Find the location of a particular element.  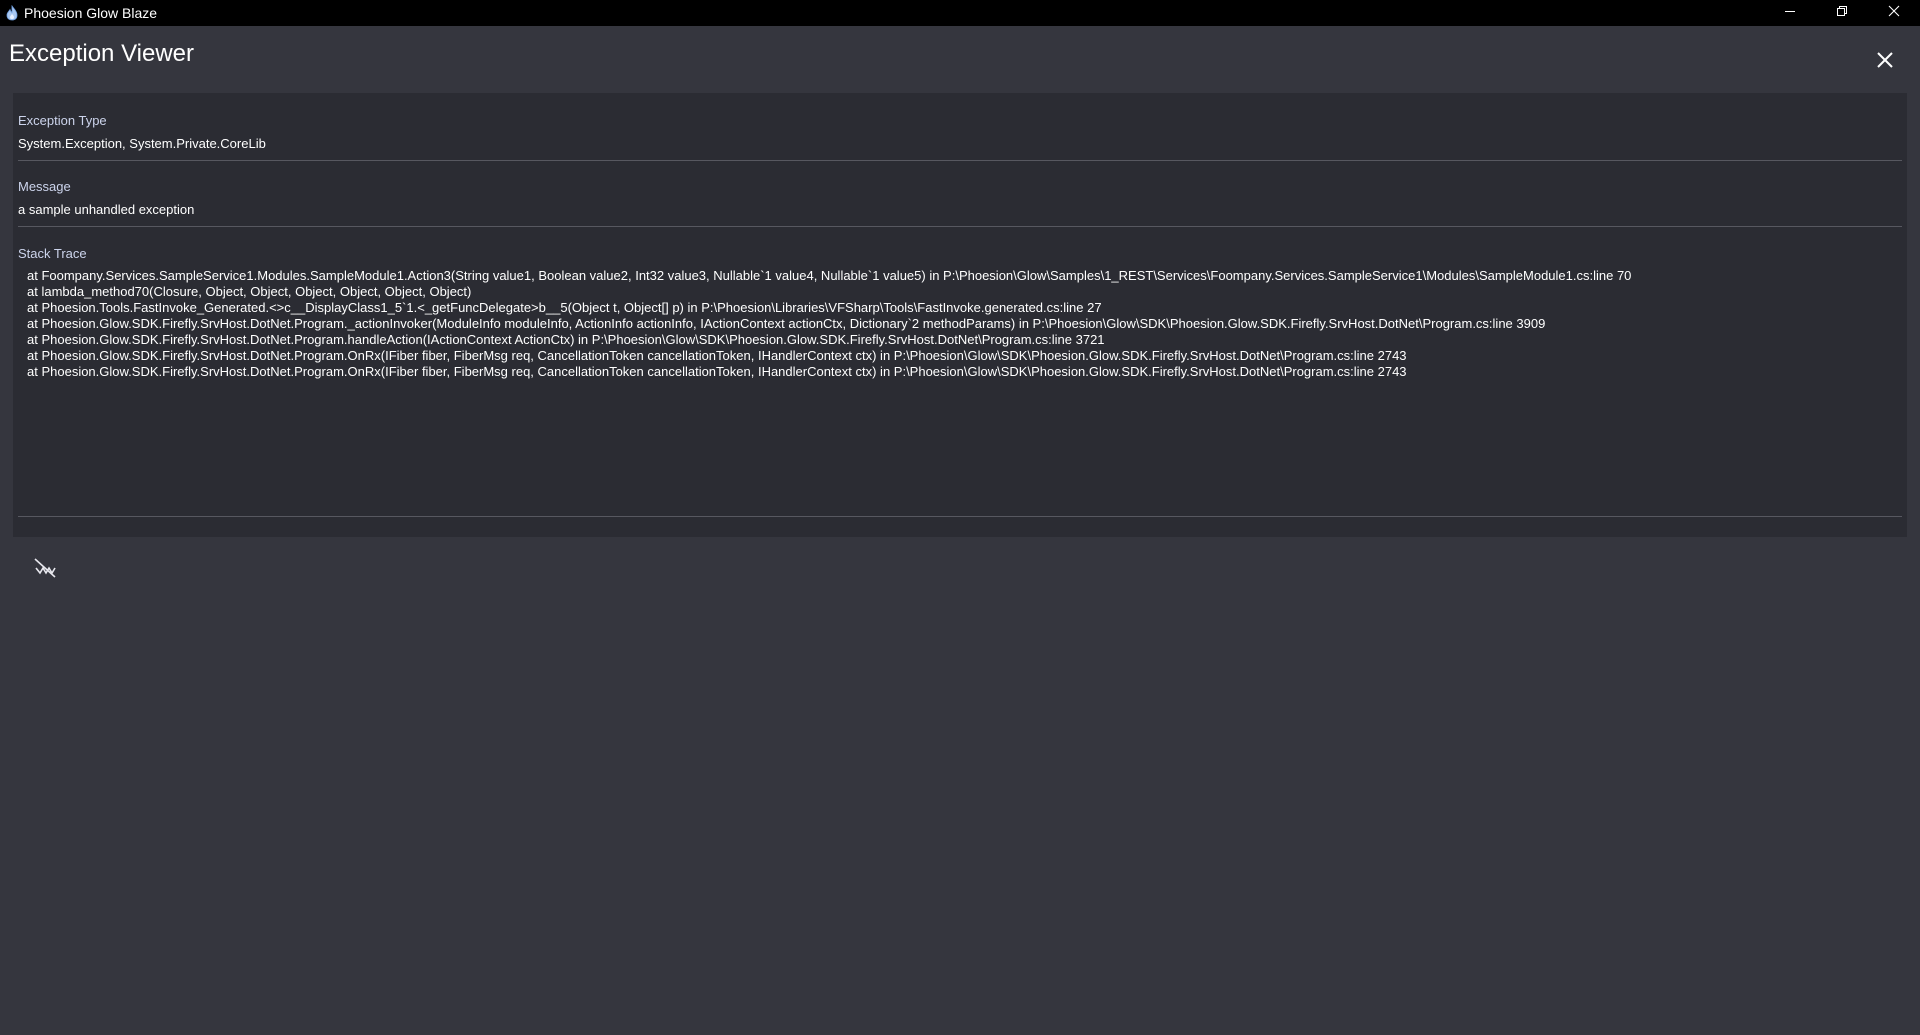

page-title: Exception Viewer is located at coordinates (101, 53).